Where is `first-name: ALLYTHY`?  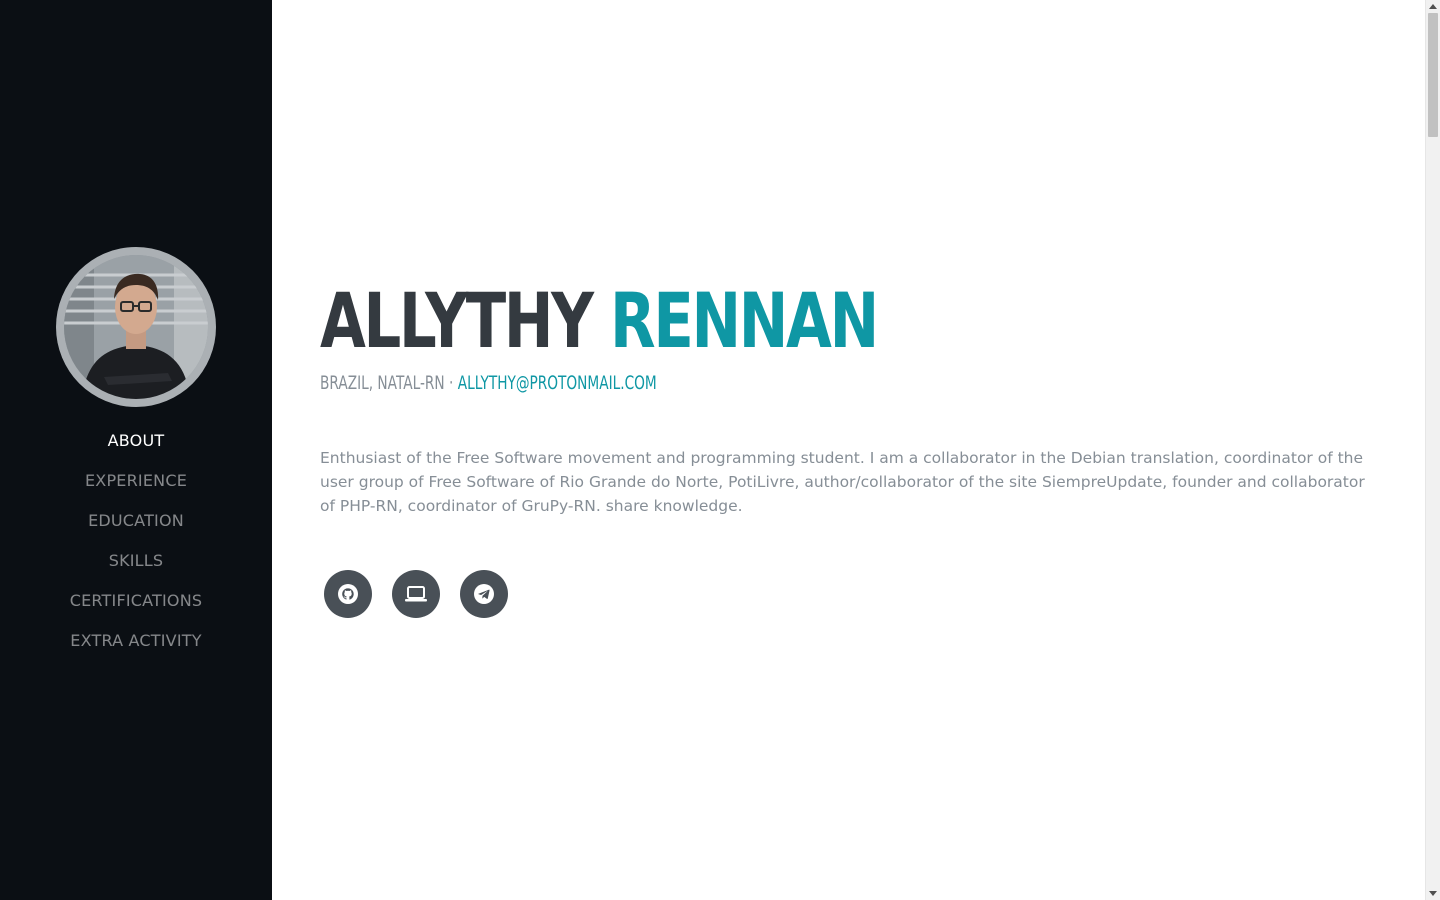 first-name: ALLYTHY is located at coordinates (457, 320).